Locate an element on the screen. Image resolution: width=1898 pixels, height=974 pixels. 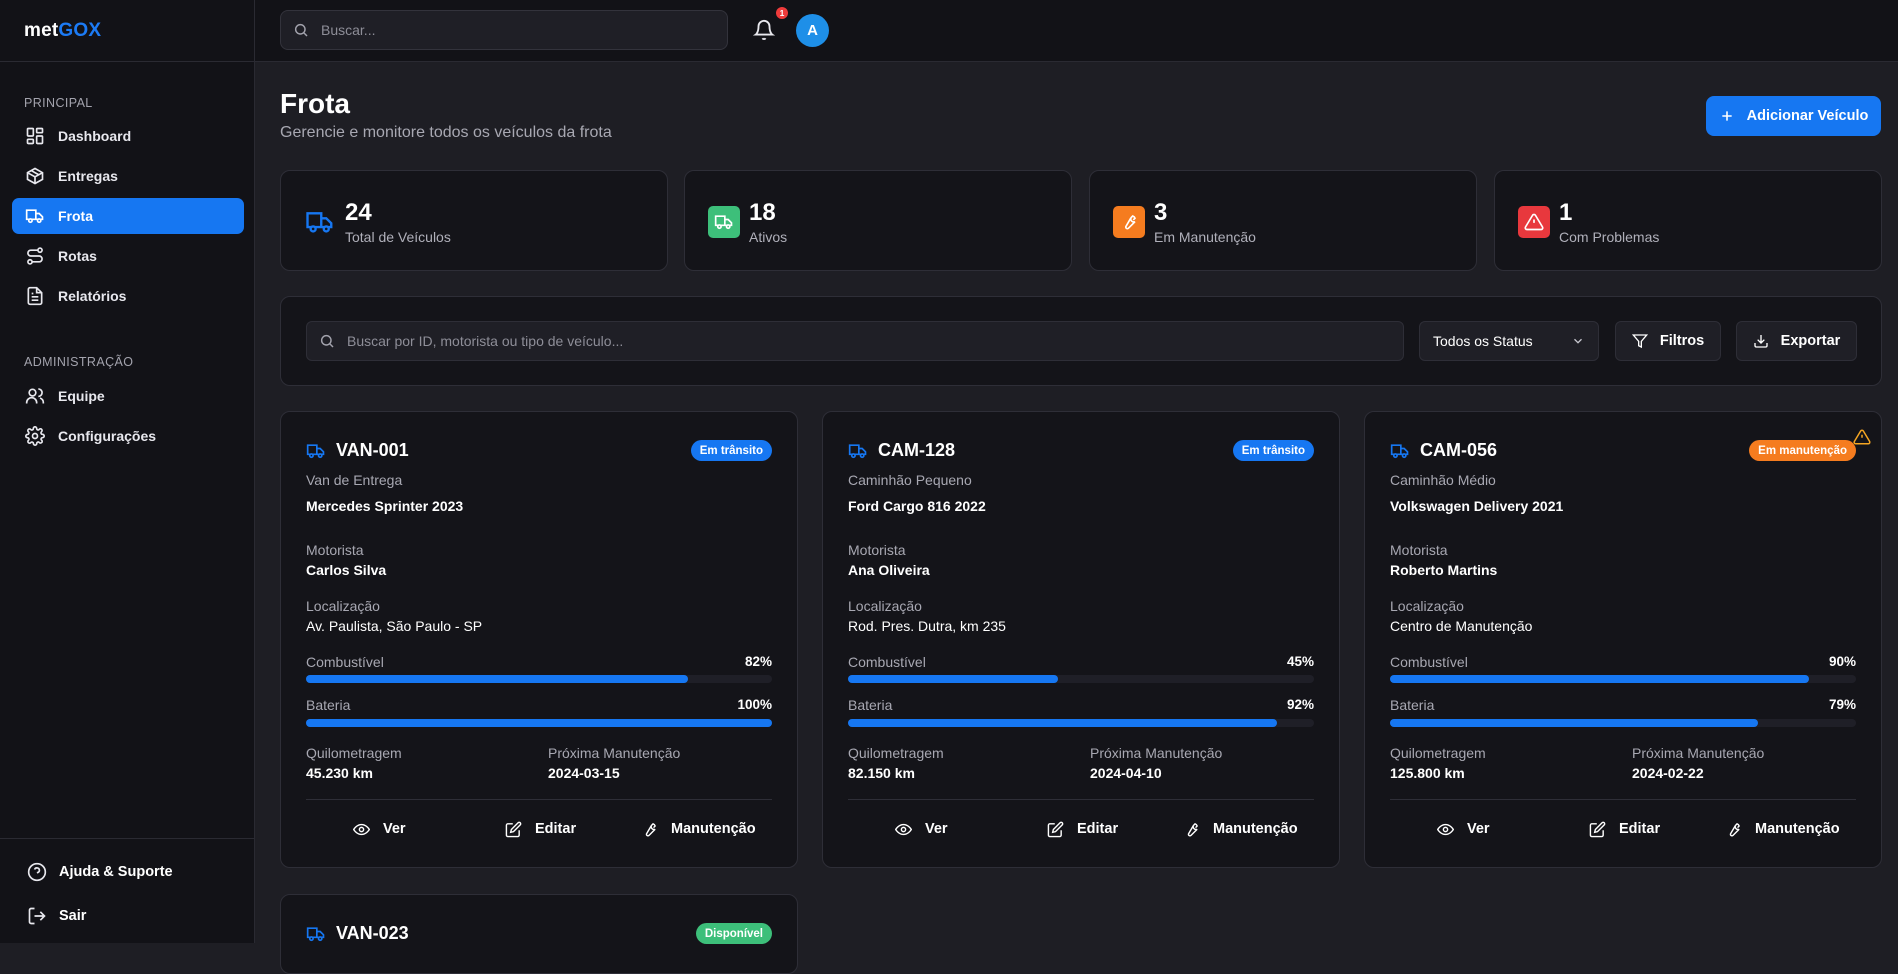
wrench-icon is located at coordinates (650, 829).